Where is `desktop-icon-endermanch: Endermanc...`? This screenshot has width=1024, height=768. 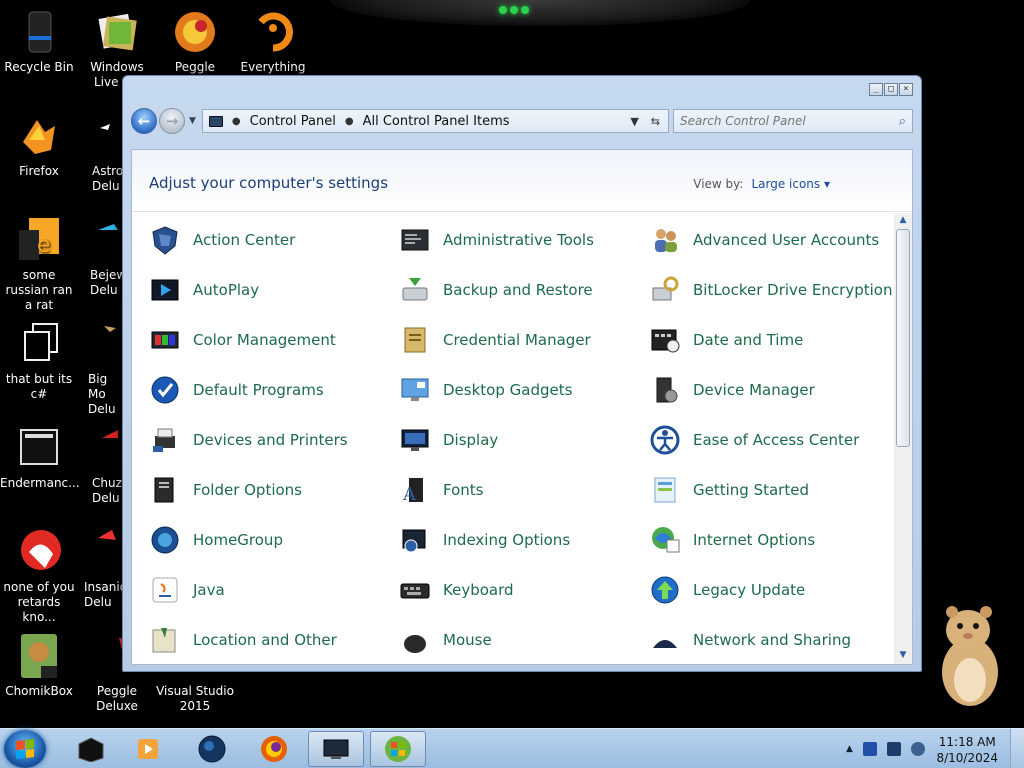
desktop-icon-endermanch: Endermanc... is located at coordinates (40, 457).